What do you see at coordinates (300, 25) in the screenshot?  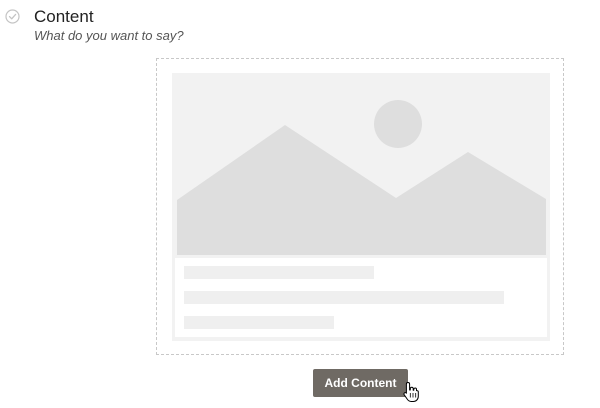 I see `step-header: Content What do you want to say?` at bounding box center [300, 25].